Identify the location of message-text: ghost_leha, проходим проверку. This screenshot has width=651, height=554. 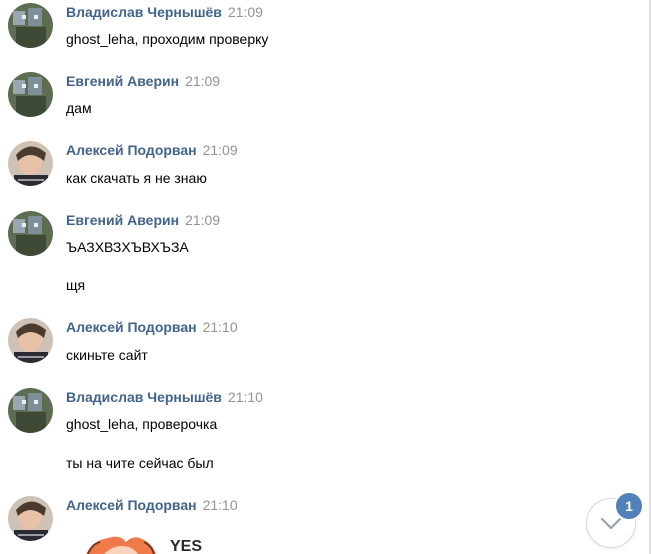
(167, 39).